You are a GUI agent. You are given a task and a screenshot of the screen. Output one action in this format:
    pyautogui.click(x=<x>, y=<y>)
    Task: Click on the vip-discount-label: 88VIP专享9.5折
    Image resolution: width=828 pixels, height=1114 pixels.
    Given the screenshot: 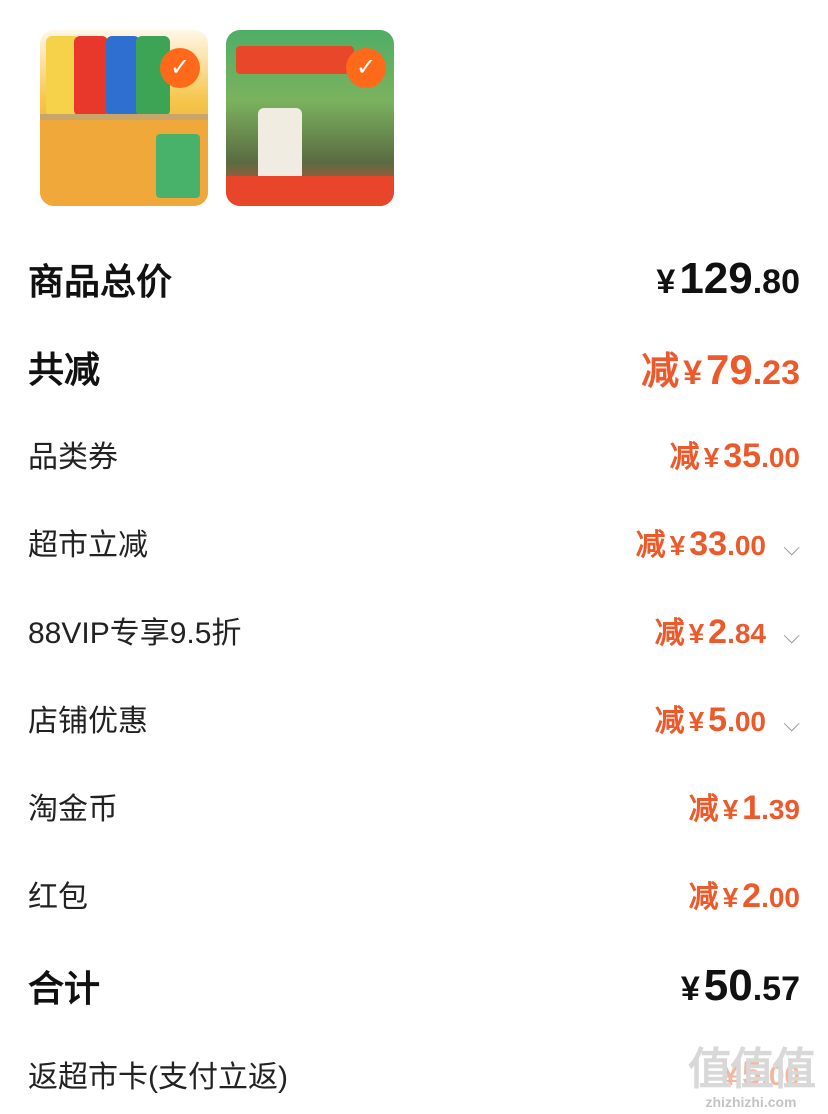 What is the action you would take?
    pyautogui.click(x=135, y=633)
    